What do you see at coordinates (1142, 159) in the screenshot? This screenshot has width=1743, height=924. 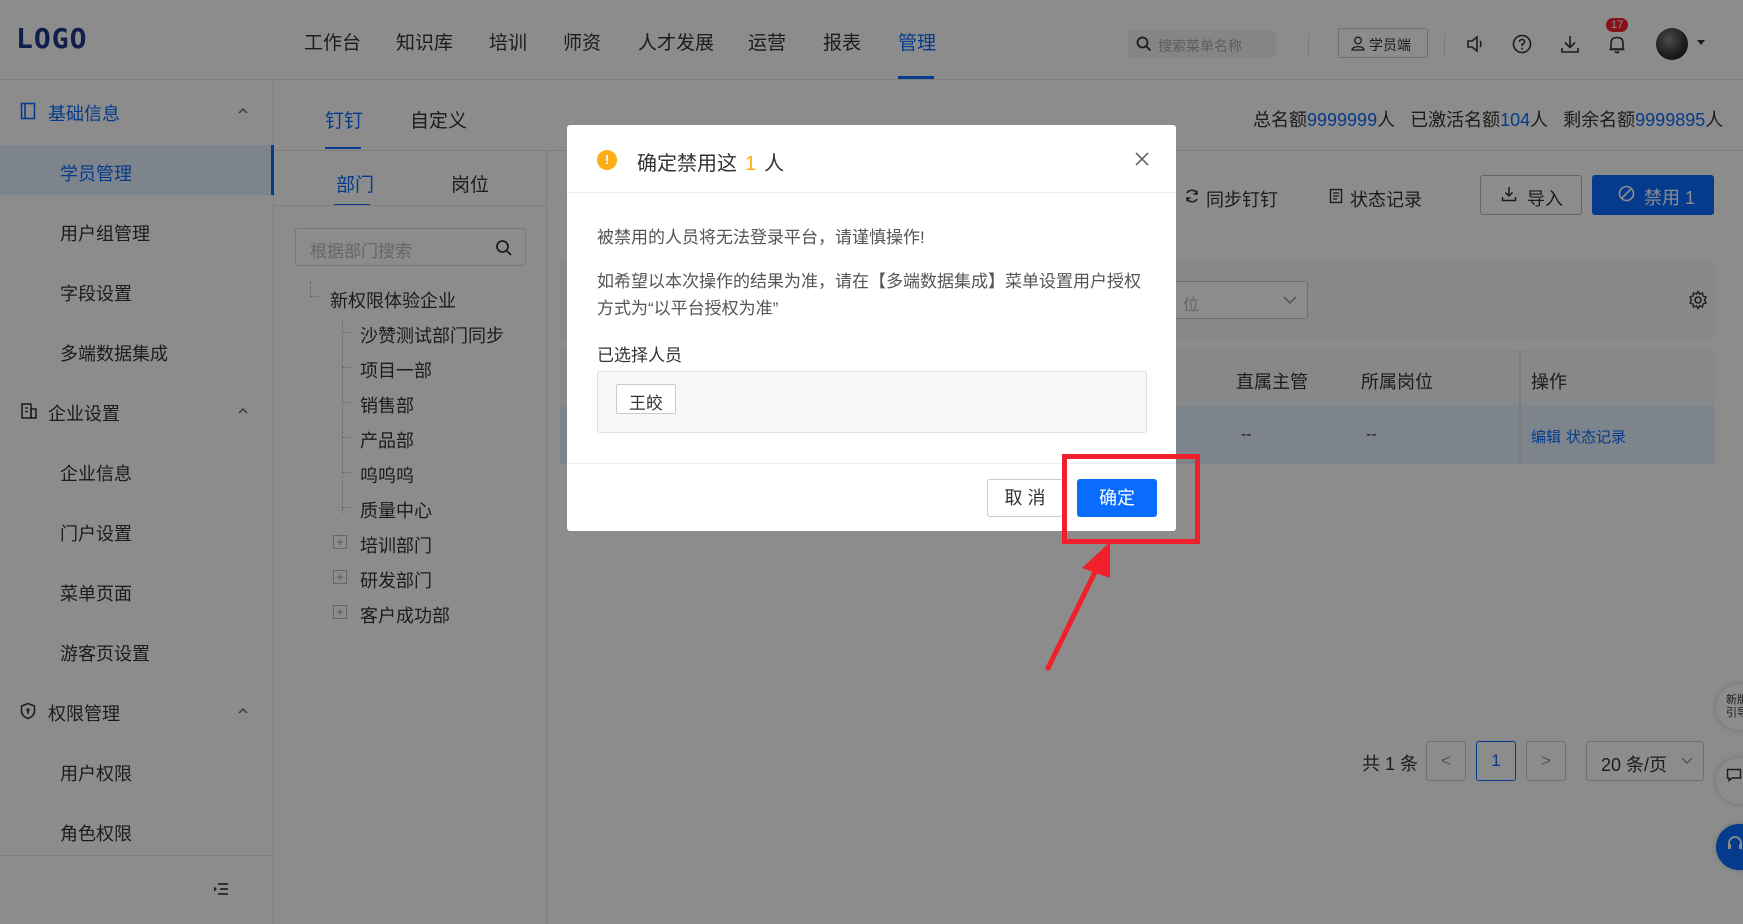 I see `close-icon` at bounding box center [1142, 159].